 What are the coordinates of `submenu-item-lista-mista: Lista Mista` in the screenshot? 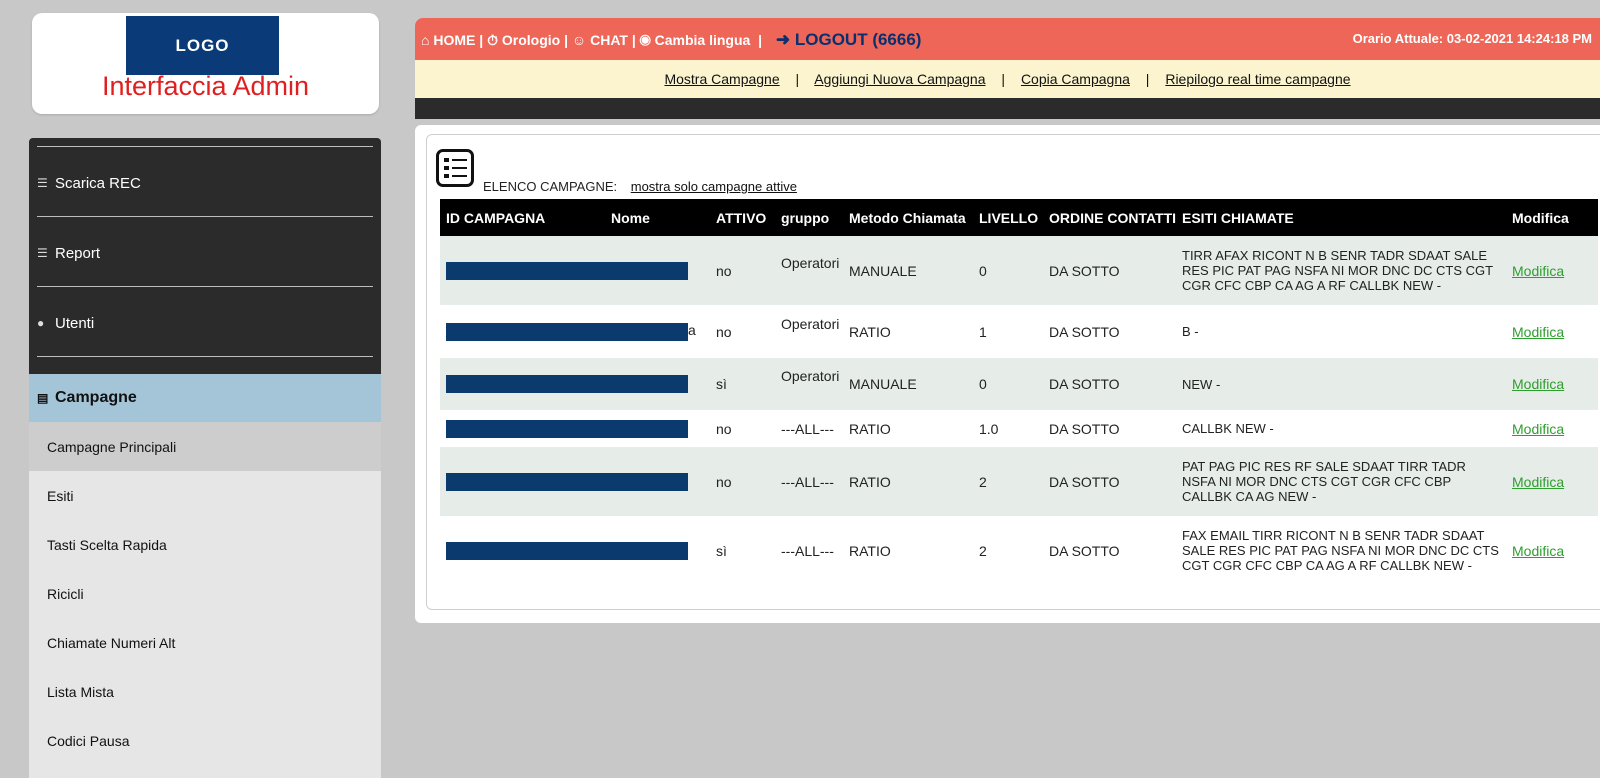 It's located at (205, 691).